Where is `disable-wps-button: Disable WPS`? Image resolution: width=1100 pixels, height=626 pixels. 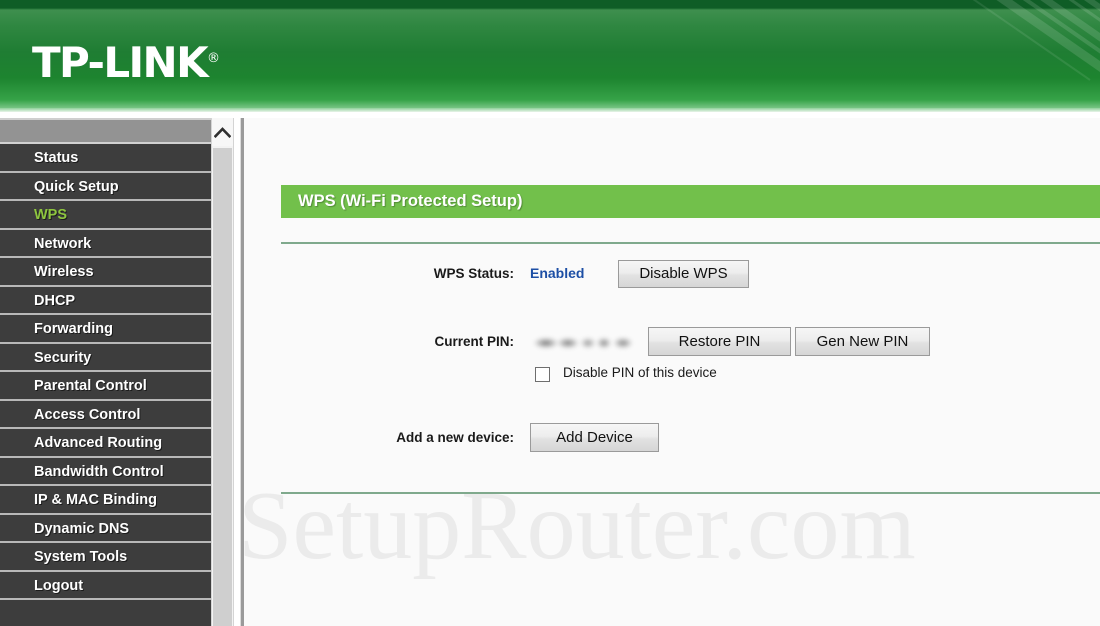
disable-wps-button: Disable WPS is located at coordinates (683, 274).